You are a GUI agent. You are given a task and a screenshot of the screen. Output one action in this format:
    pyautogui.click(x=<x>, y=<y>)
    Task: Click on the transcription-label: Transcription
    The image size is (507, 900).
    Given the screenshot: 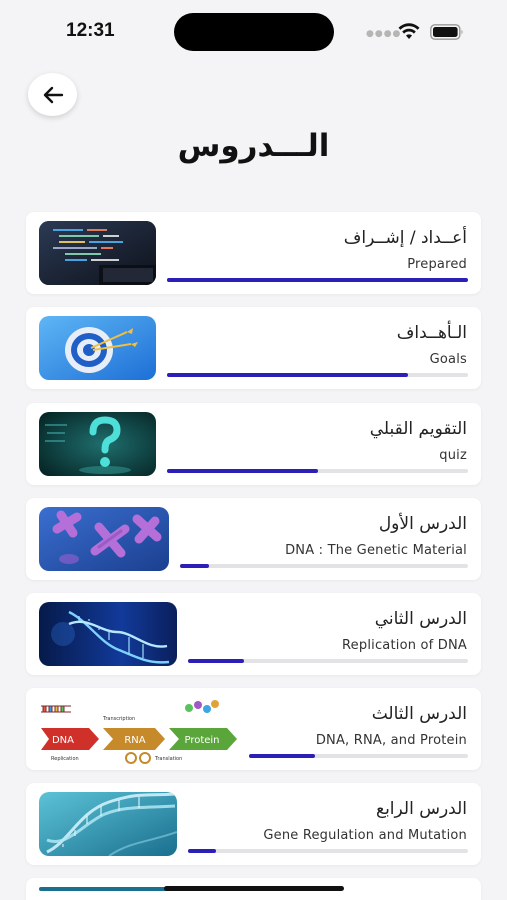 What is the action you would take?
    pyautogui.click(x=118, y=719)
    